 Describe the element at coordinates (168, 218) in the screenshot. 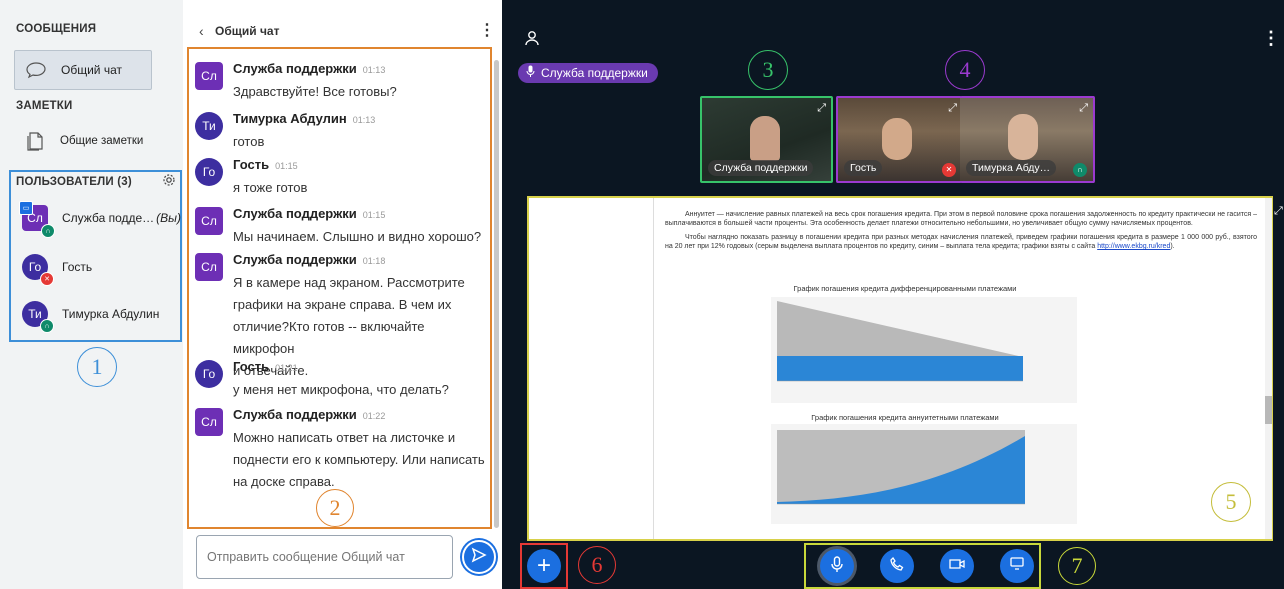

I see `user-self-label: (Вы)` at that location.